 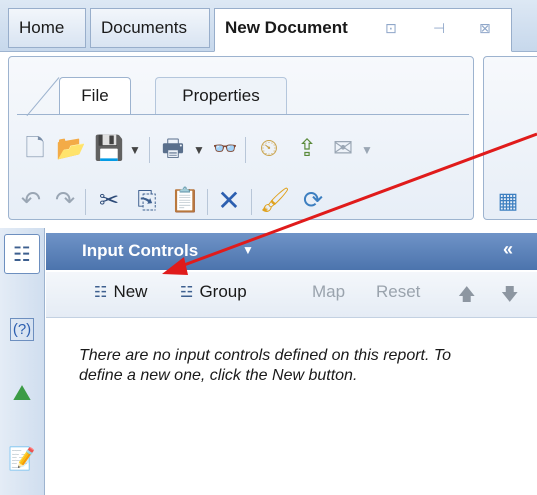 What do you see at coordinates (147, 201) in the screenshot?
I see `copy-icon: ⎘` at bounding box center [147, 201].